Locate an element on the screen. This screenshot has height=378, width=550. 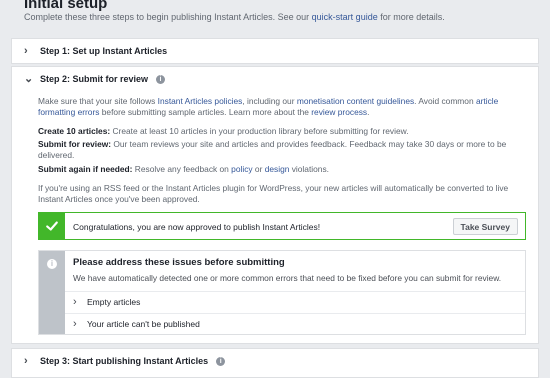
submit-again-text: or is located at coordinates (258, 169).